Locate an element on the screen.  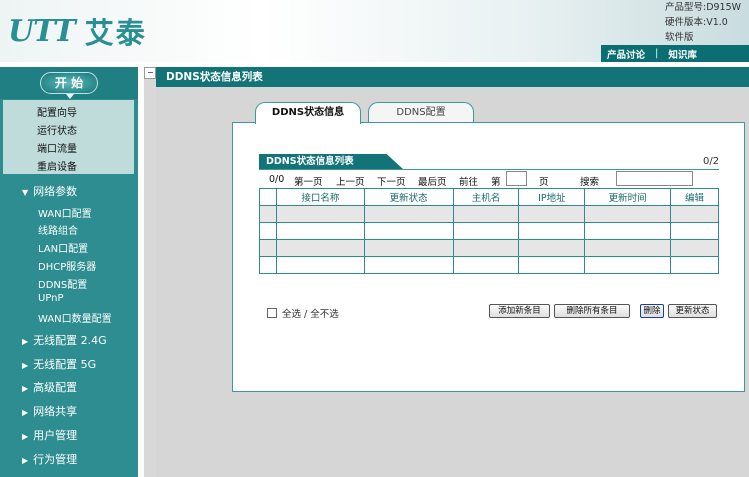
select-all-checkbox is located at coordinates (272, 313).